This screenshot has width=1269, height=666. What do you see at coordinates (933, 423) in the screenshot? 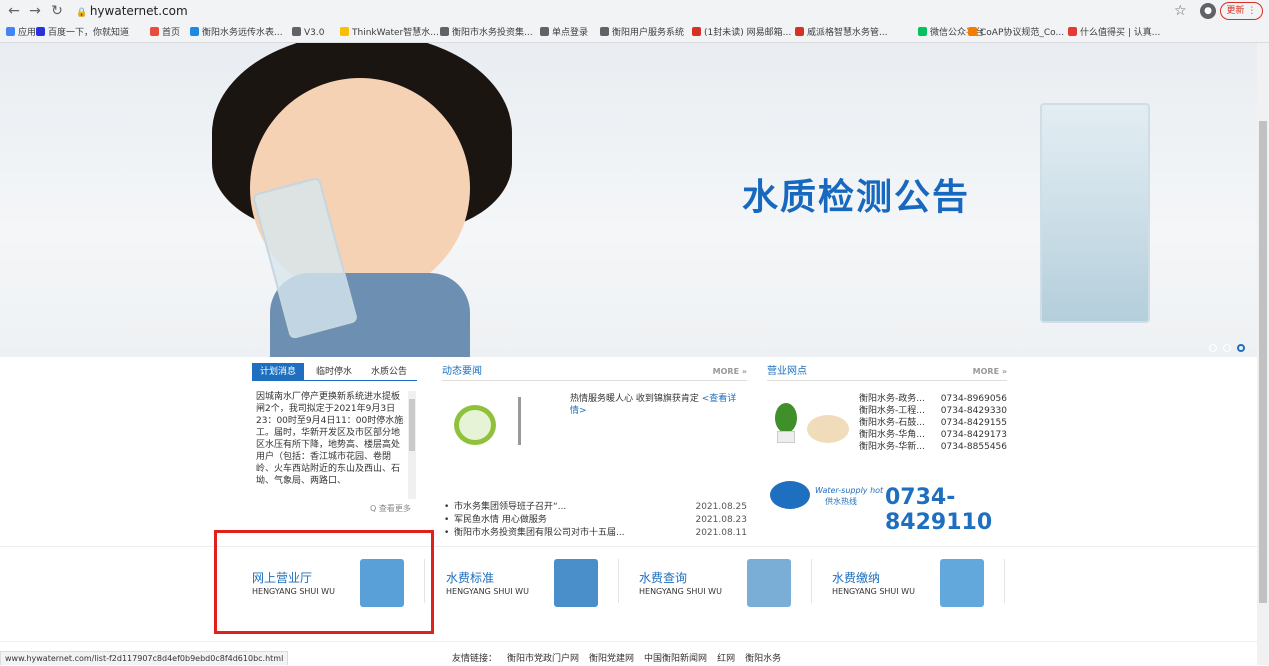
I see `site-row: 衡阳水务-石鼓... 0734-8429155` at bounding box center [933, 423].